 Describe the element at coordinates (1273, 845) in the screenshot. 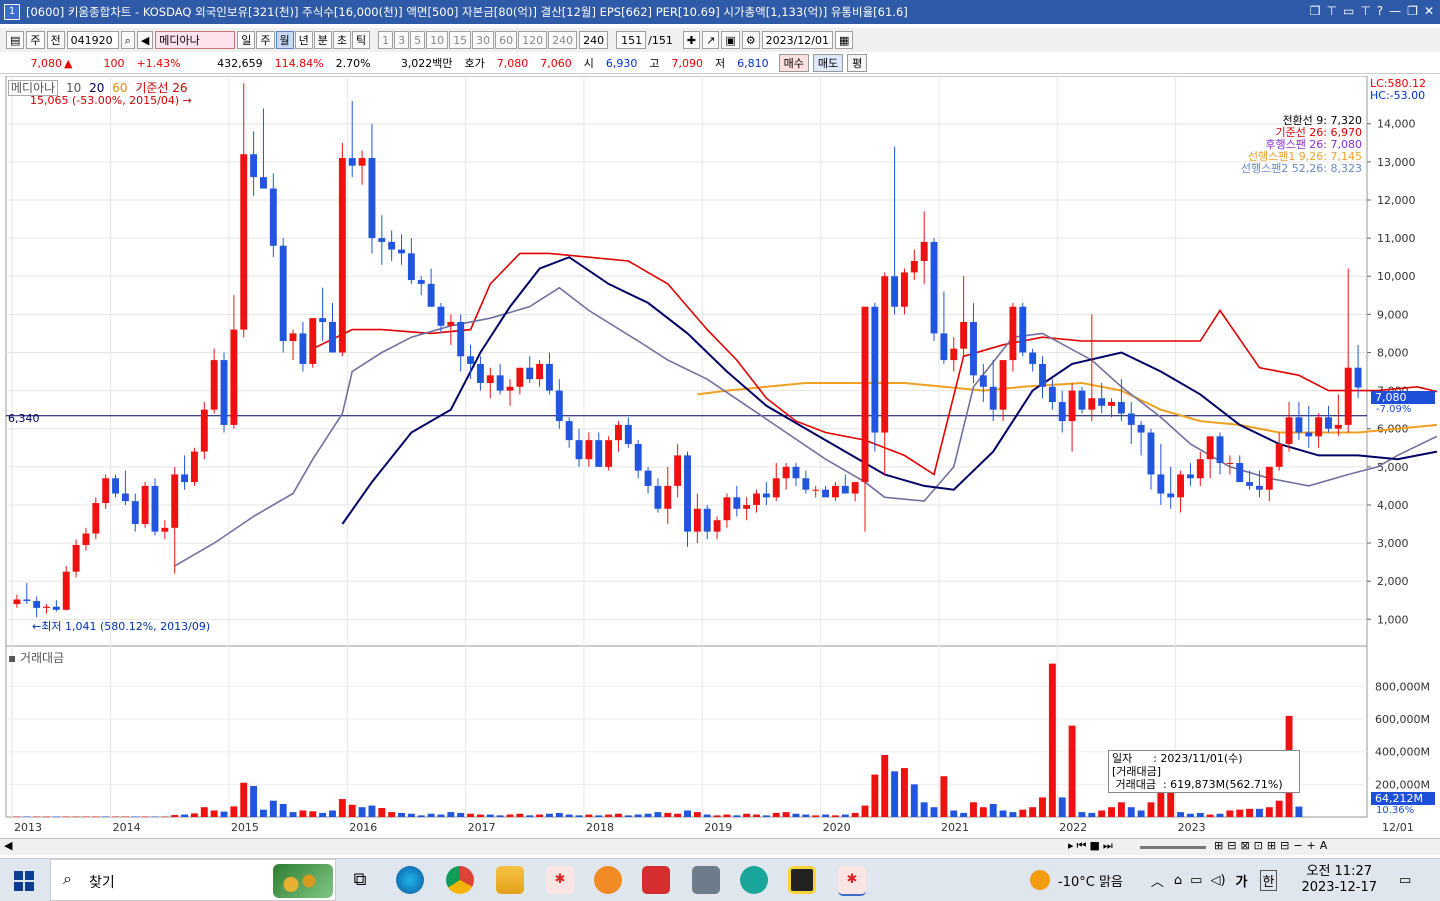

I see `tool-e-icon: ⊞` at that location.